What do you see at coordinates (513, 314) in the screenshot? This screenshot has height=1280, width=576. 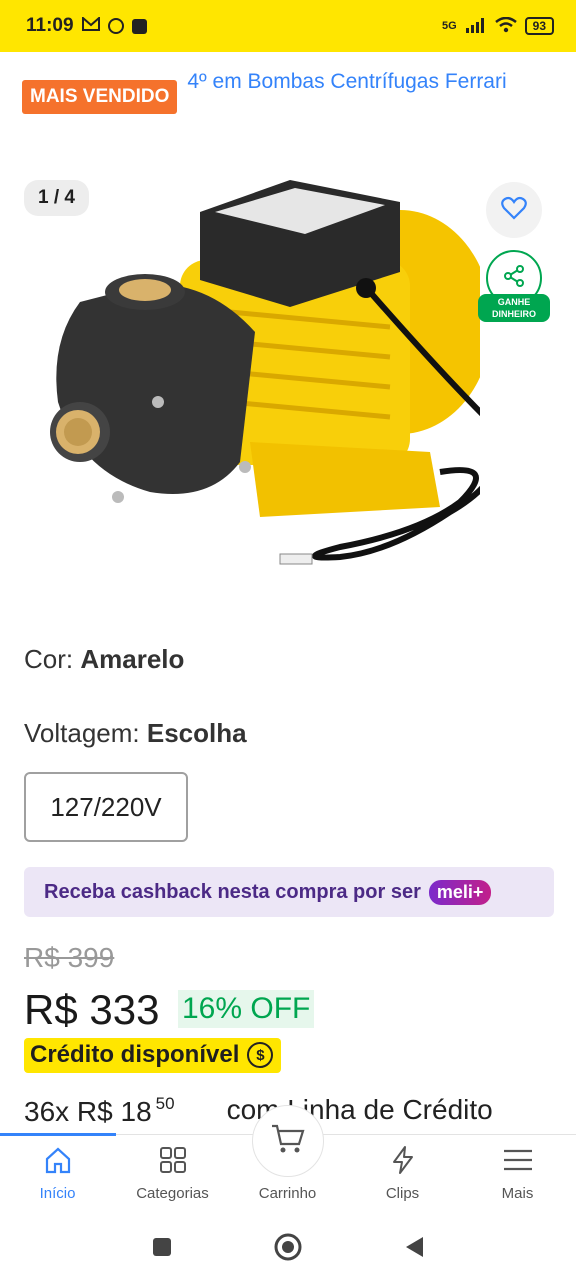 I see `earn-label-line2: DINHEIRO` at bounding box center [513, 314].